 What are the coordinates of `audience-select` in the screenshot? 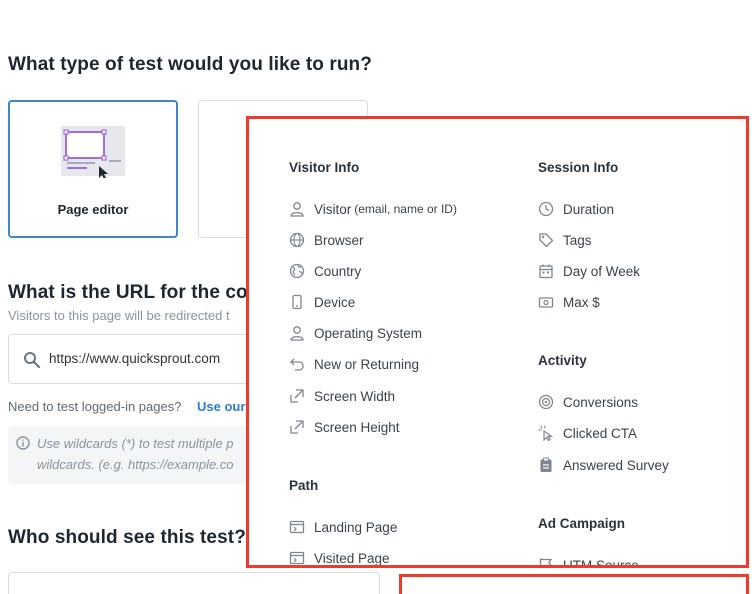 It's located at (194, 583).